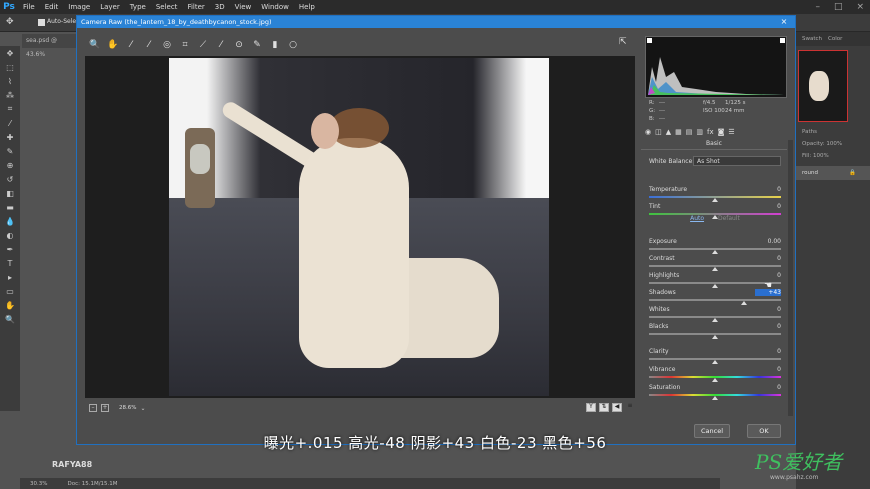 The image size is (870, 489). What do you see at coordinates (10, 179) in the screenshot?
I see `history-brush-tool-icon: ↺` at bounding box center [10, 179].